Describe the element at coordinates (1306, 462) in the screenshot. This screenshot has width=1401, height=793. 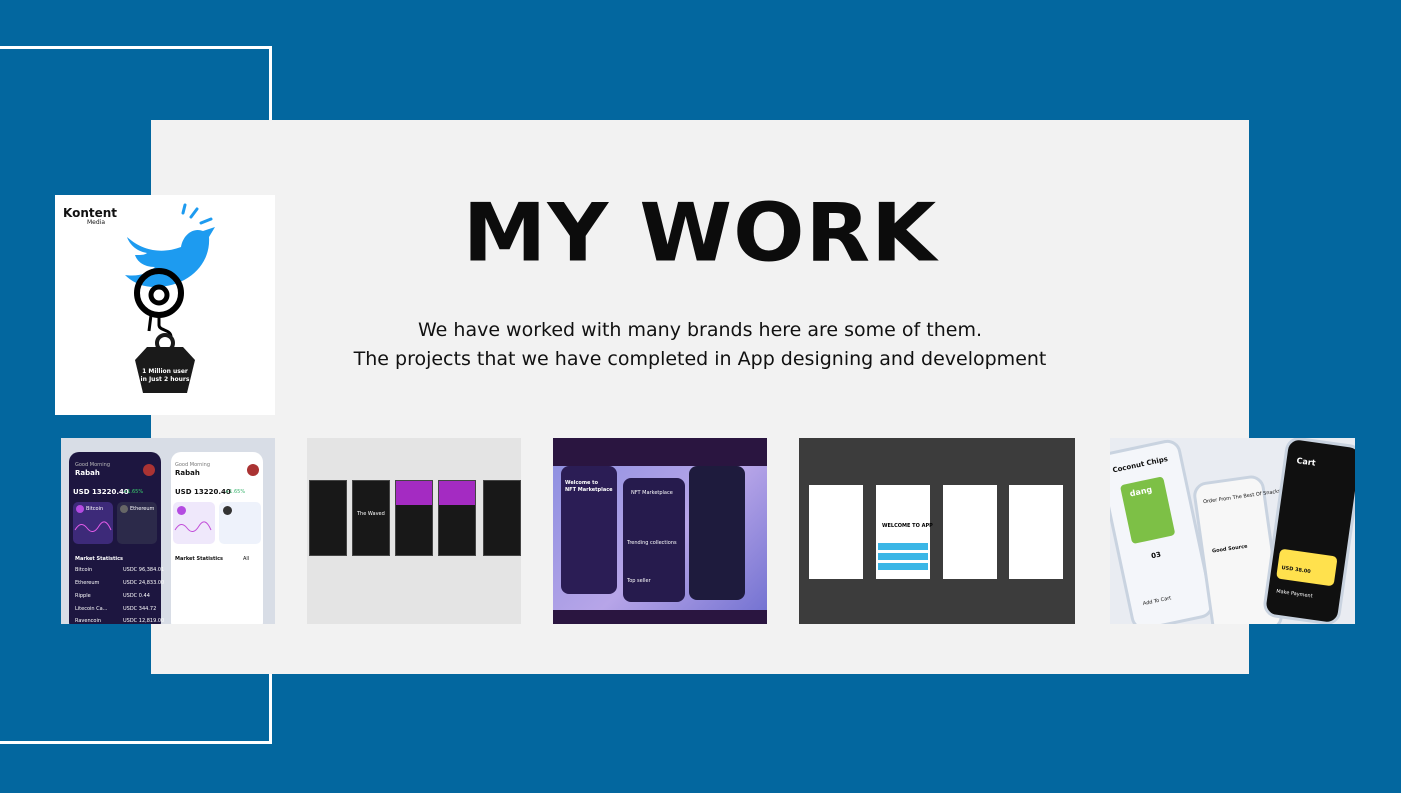
I see `cart-title: Cart` at that location.